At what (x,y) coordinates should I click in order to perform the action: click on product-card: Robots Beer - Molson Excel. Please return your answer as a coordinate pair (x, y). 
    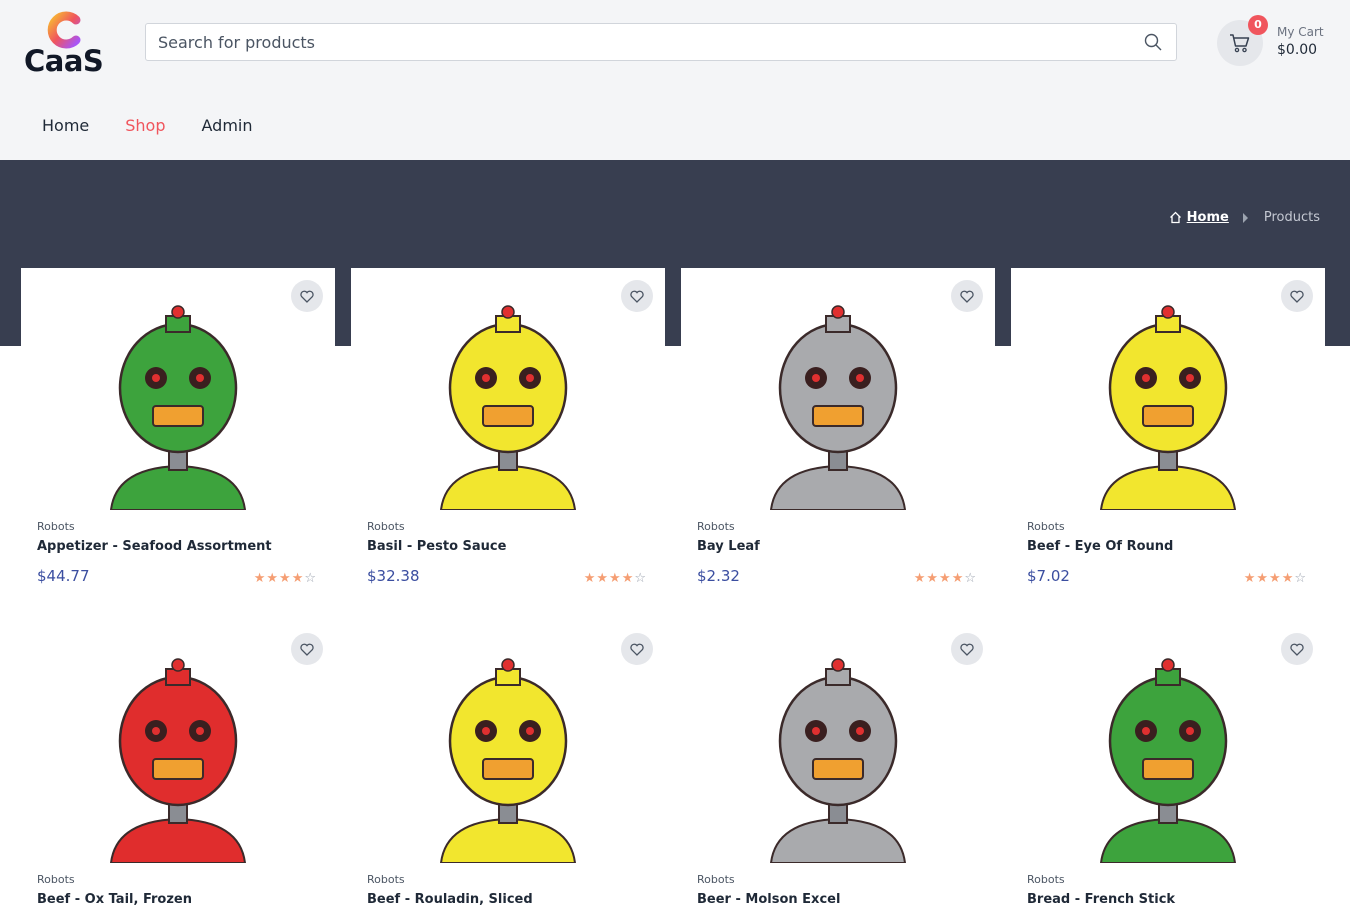
    Looking at the image, I should click on (838, 771).